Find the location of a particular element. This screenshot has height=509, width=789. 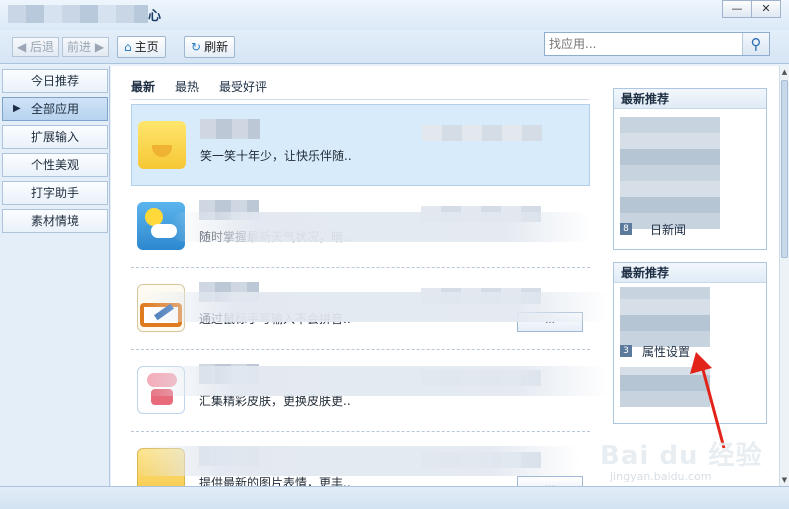

search-button: ⚲ is located at coordinates (755, 44).